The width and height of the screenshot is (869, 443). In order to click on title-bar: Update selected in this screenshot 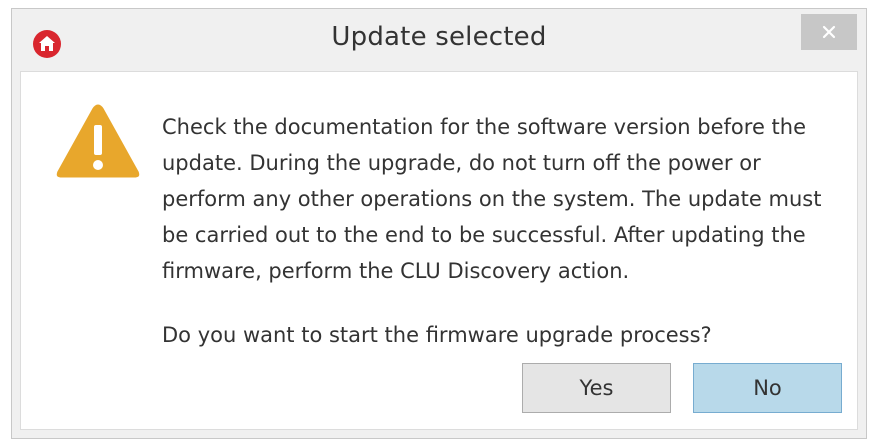, I will do `click(439, 40)`.